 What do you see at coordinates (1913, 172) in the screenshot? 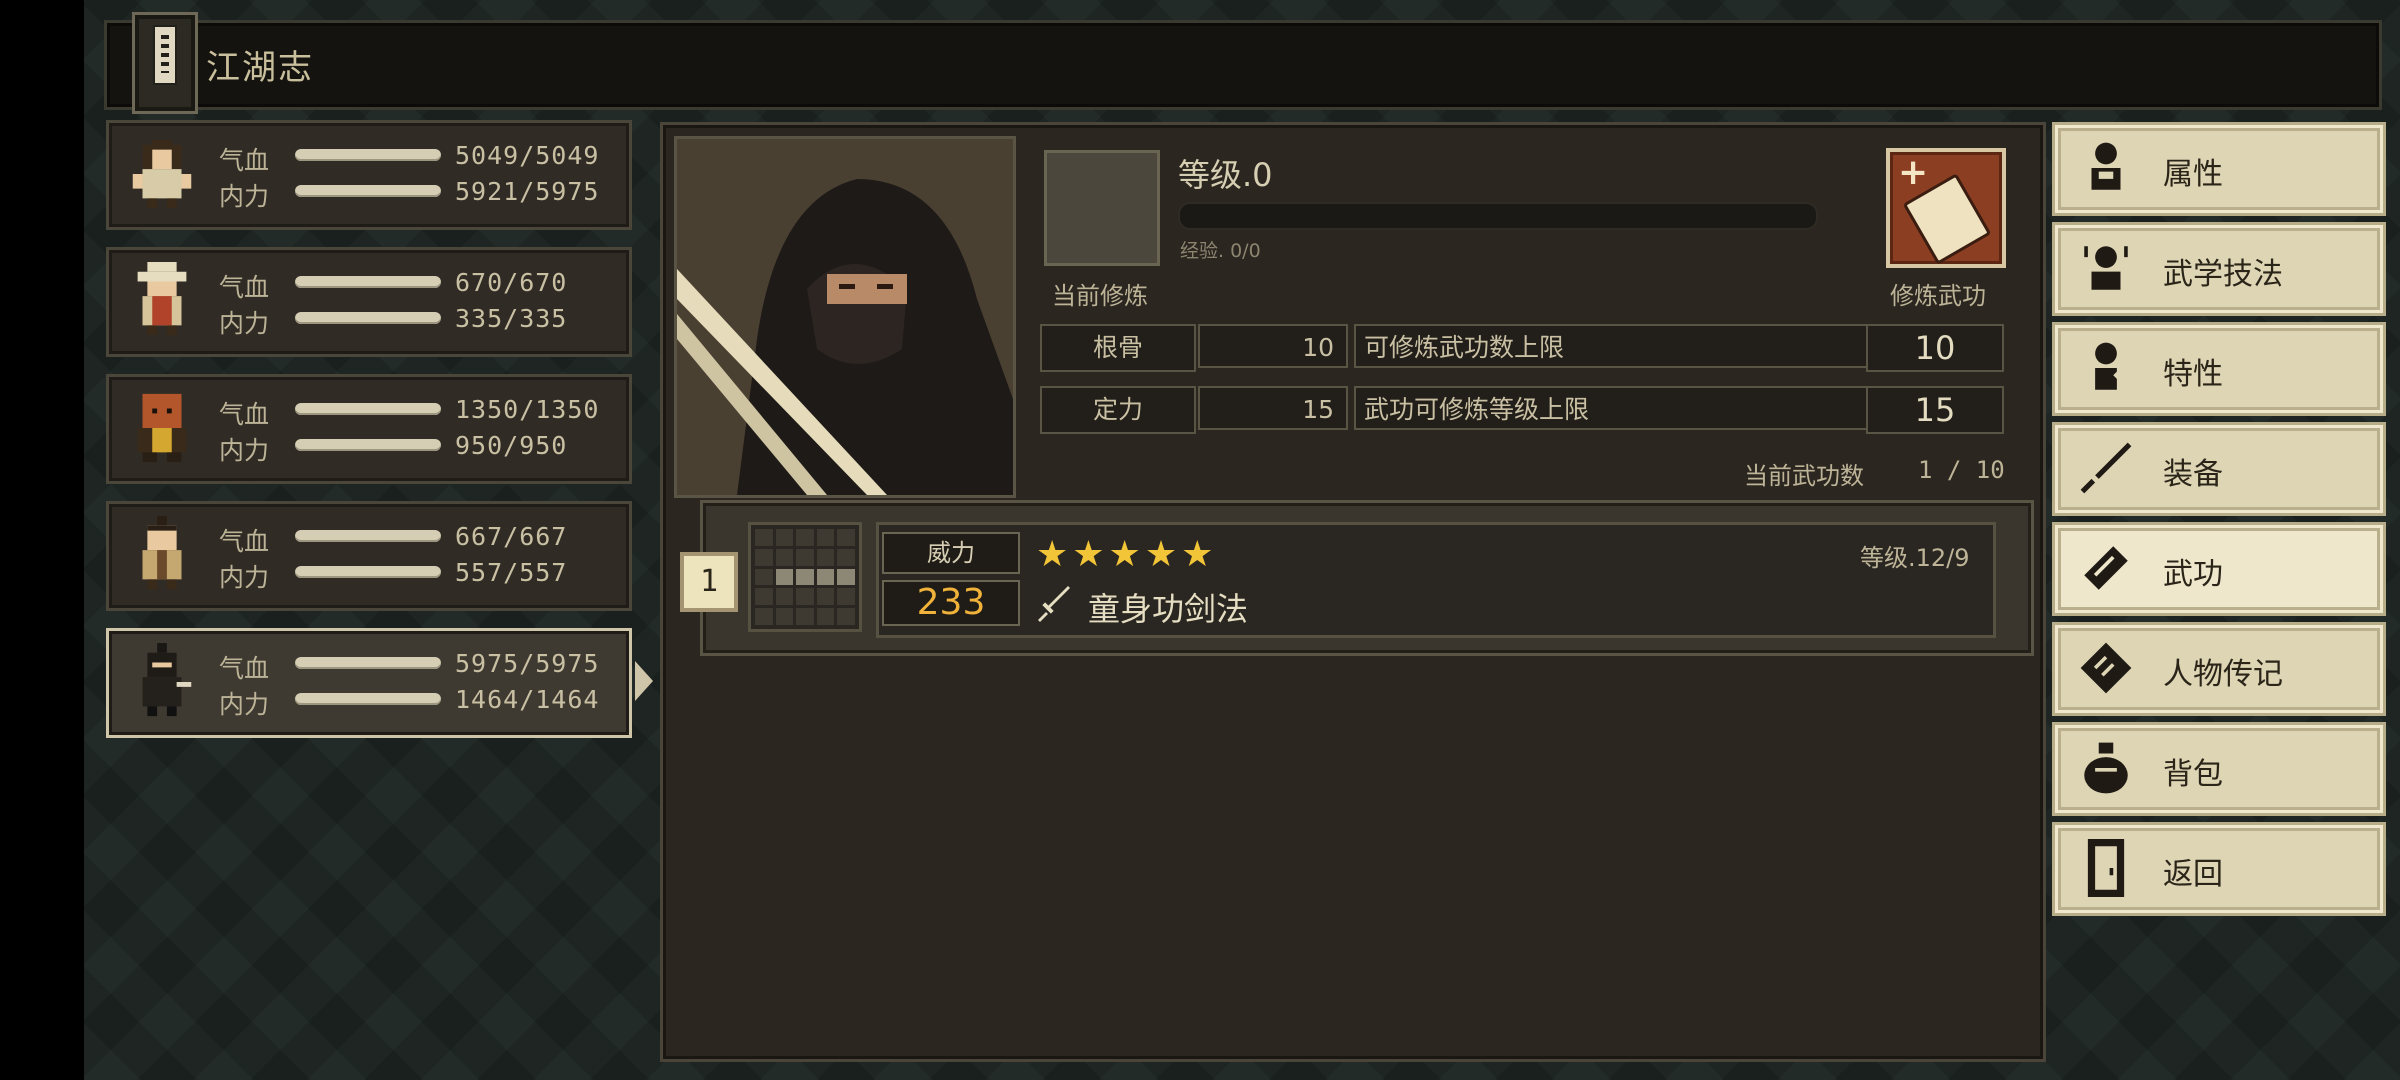
I see `plus-icon: +` at bounding box center [1913, 172].